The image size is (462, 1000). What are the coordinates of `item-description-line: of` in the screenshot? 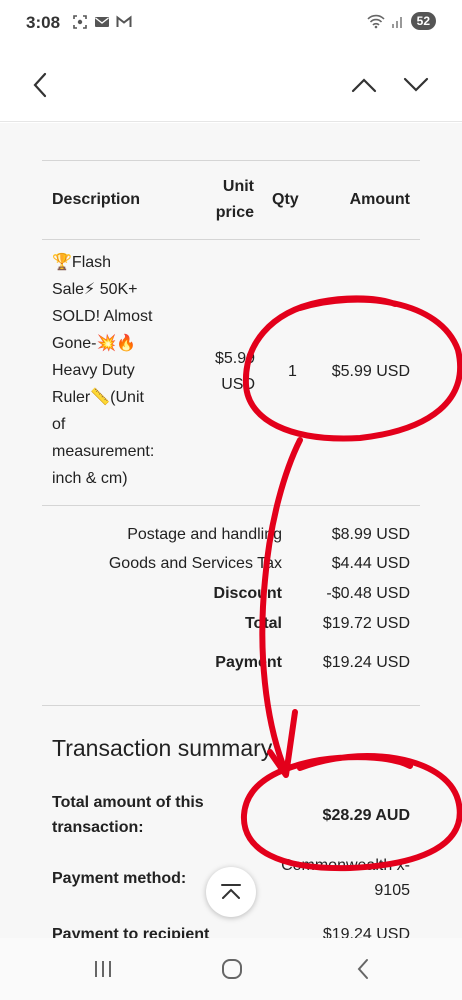 It's located at (59, 424).